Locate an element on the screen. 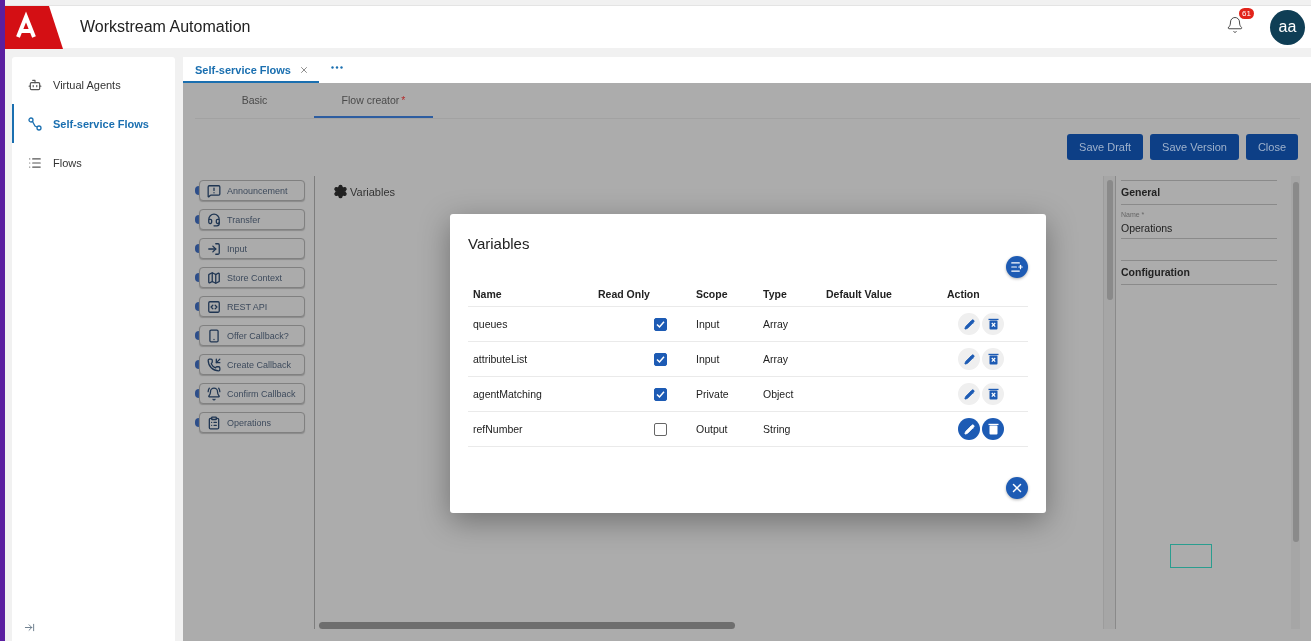  column-header: Action is located at coordinates (985, 294).